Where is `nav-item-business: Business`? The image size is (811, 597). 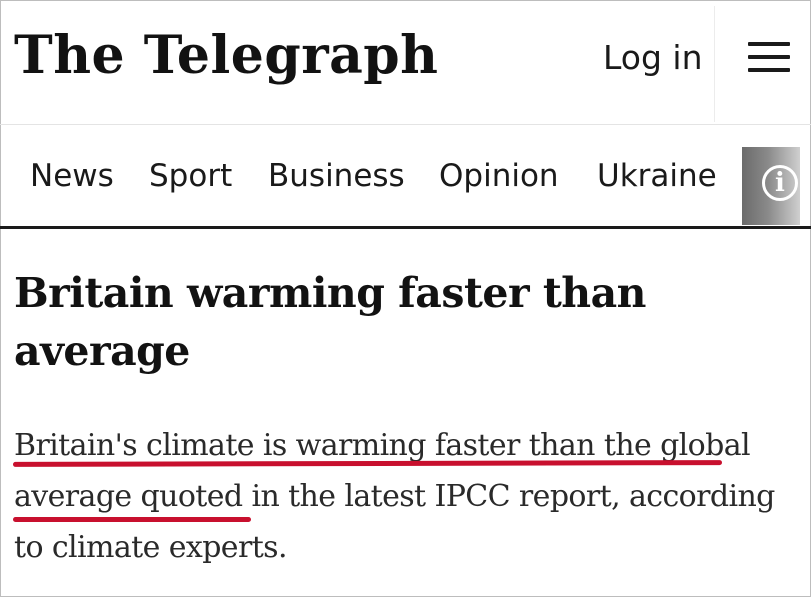
nav-item-business: Business is located at coordinates (336, 176).